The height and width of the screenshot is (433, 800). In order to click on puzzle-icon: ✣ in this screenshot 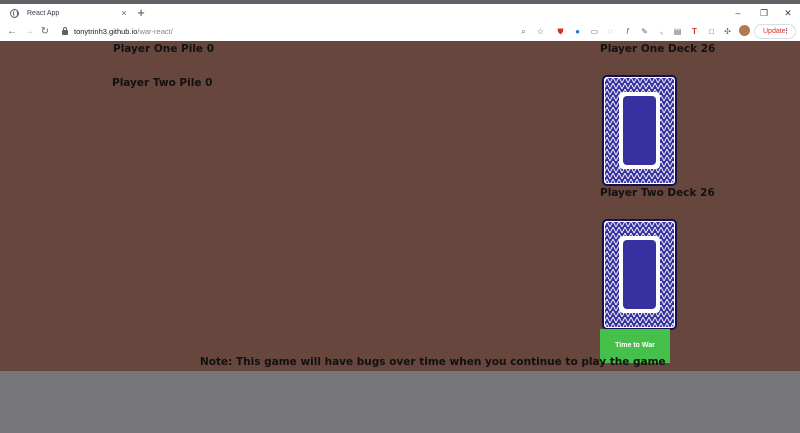, I will do `click(727, 31)`.